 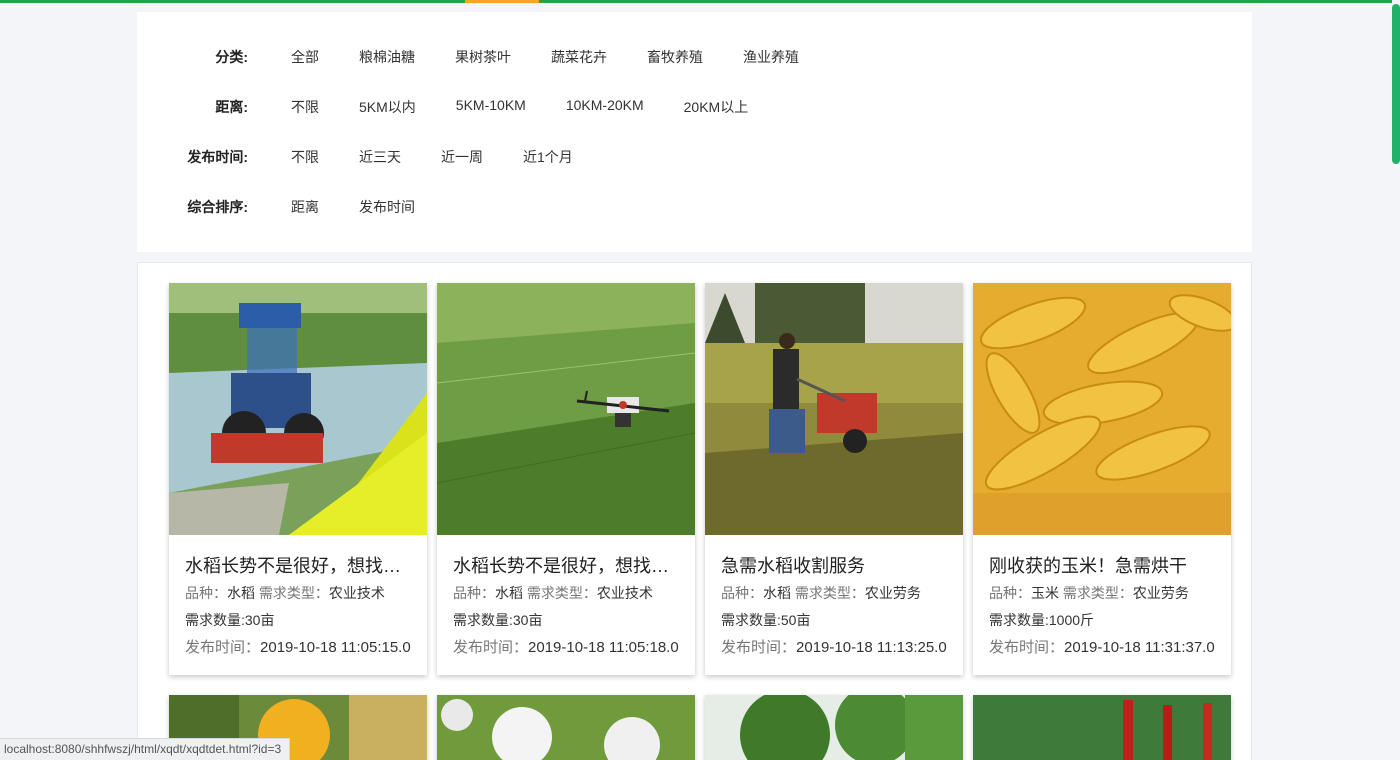 What do you see at coordinates (502, 1) in the screenshot?
I see `top-bar-accent` at bounding box center [502, 1].